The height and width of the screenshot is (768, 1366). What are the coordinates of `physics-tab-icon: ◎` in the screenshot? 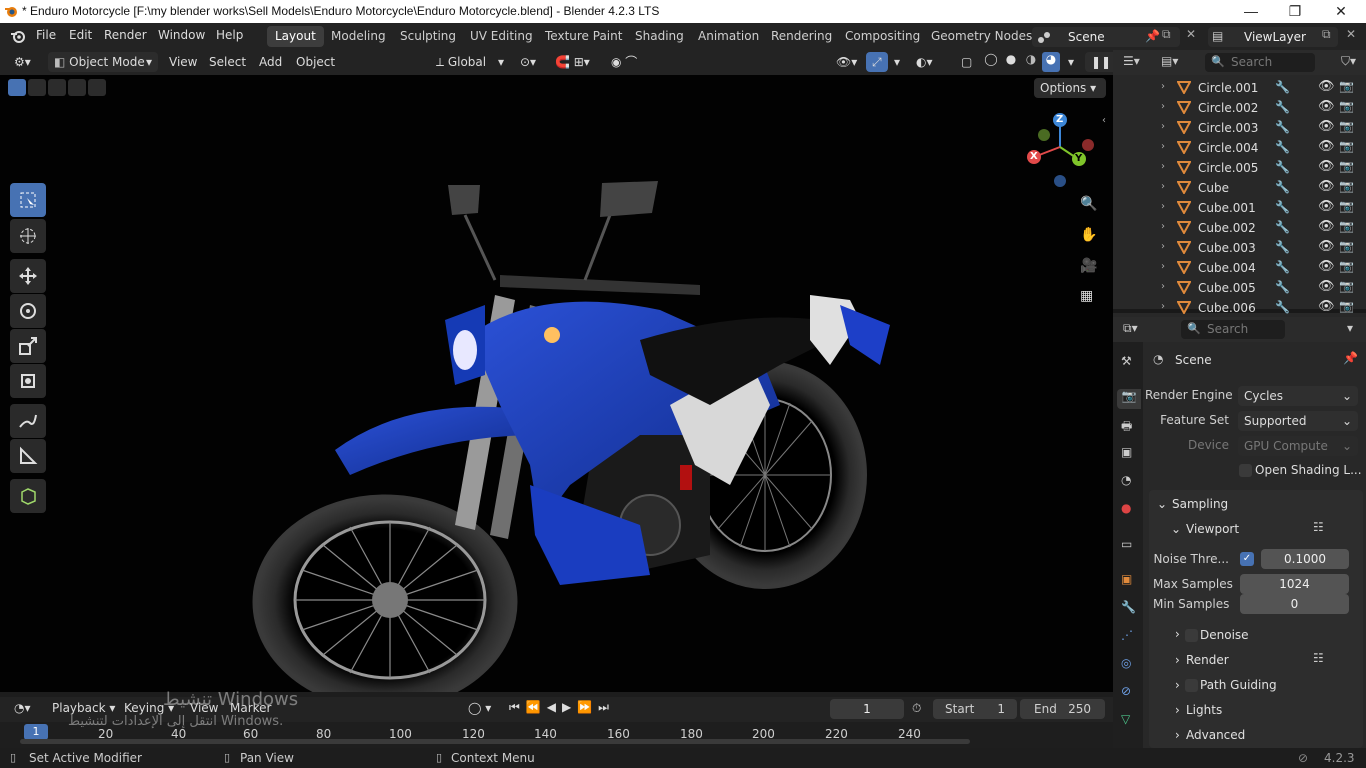 It's located at (1126, 663).